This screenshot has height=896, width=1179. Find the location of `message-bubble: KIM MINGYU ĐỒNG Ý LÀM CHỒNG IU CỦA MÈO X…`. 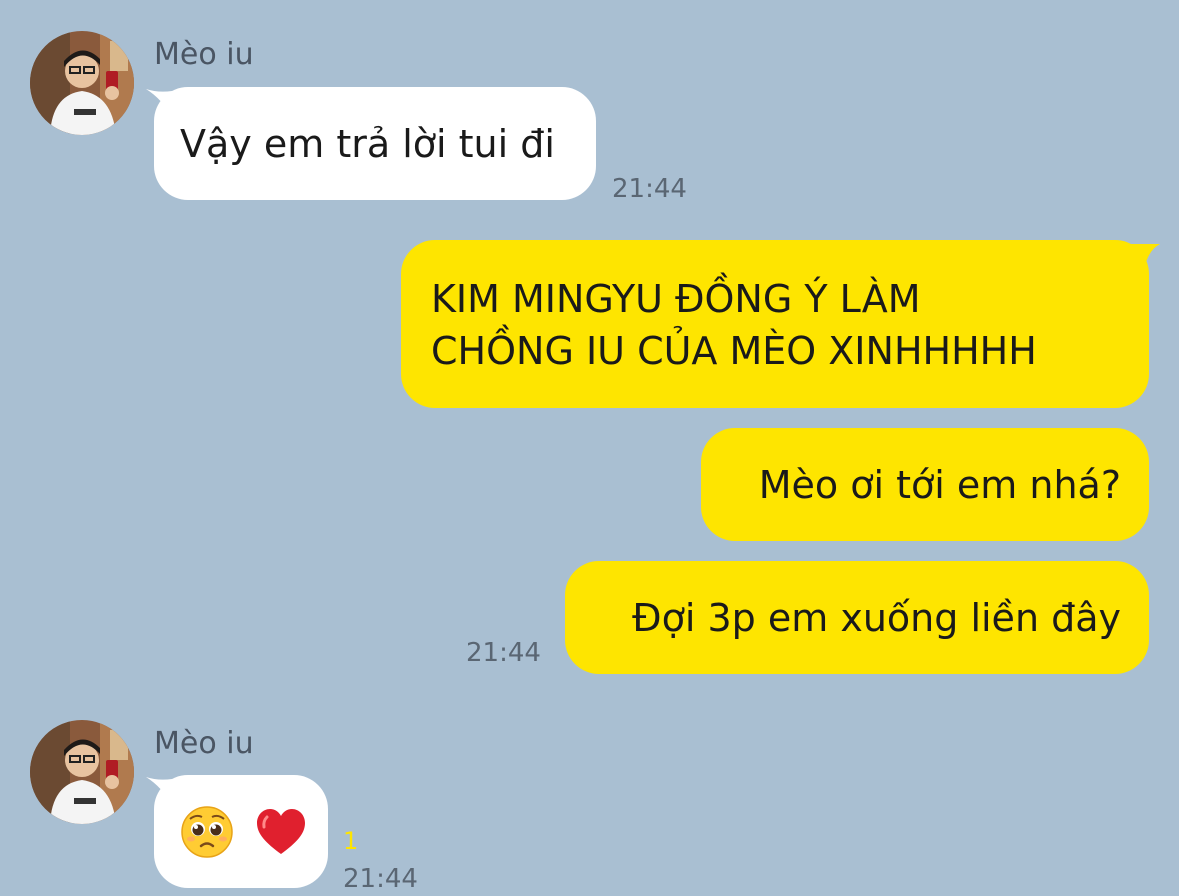

message-bubble: KIM MINGYU ĐỒNG Ý LÀM CHỒNG IU CỦA MÈO X… is located at coordinates (775, 324).